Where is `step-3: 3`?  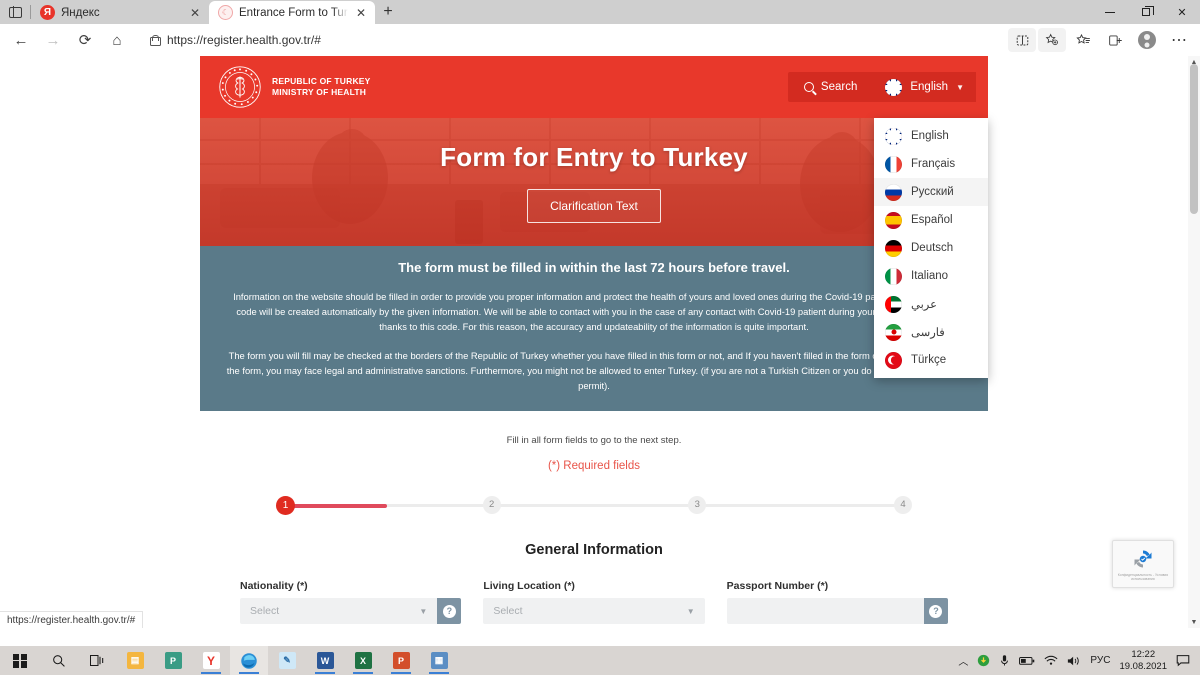 step-3: 3 is located at coordinates (697, 504).